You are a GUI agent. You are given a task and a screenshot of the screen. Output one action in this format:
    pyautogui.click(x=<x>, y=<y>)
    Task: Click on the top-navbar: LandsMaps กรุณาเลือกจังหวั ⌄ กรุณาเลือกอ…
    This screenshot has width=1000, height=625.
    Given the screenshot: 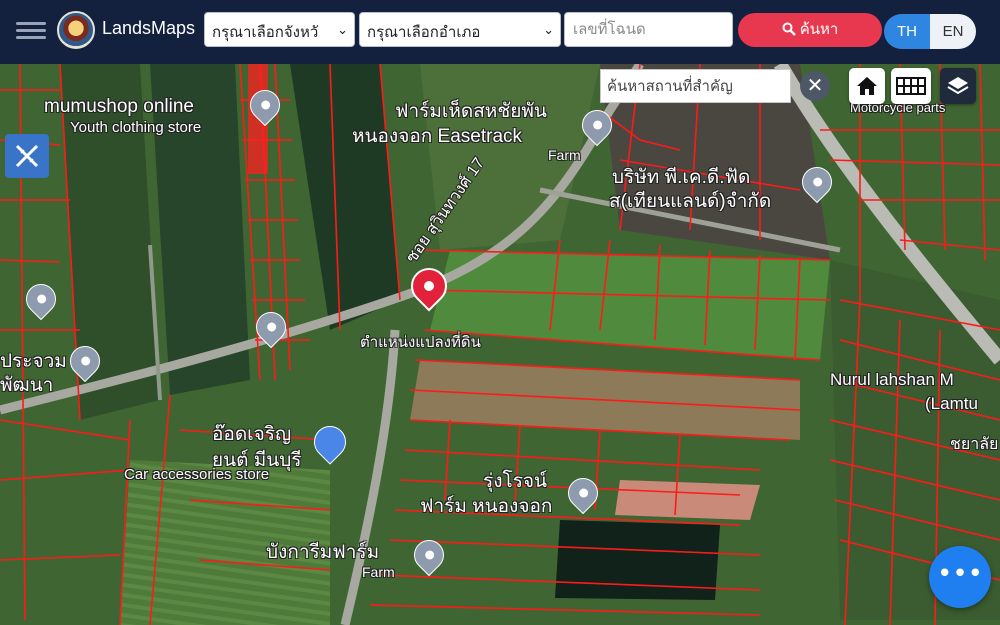 What is the action you would take?
    pyautogui.click(x=500, y=32)
    